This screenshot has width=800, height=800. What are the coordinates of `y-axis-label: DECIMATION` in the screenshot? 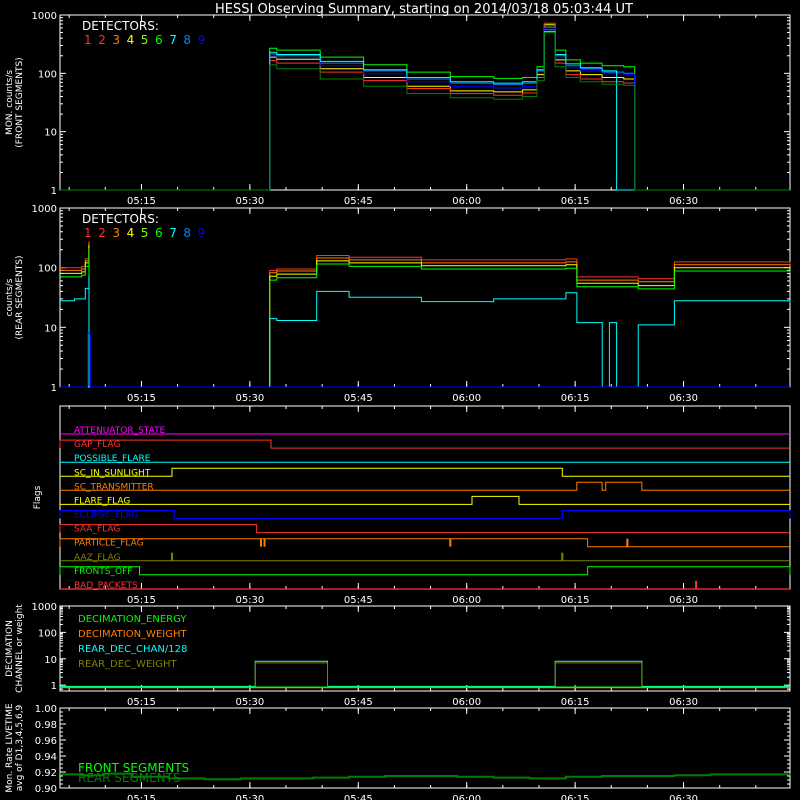 It's located at (10, 648).